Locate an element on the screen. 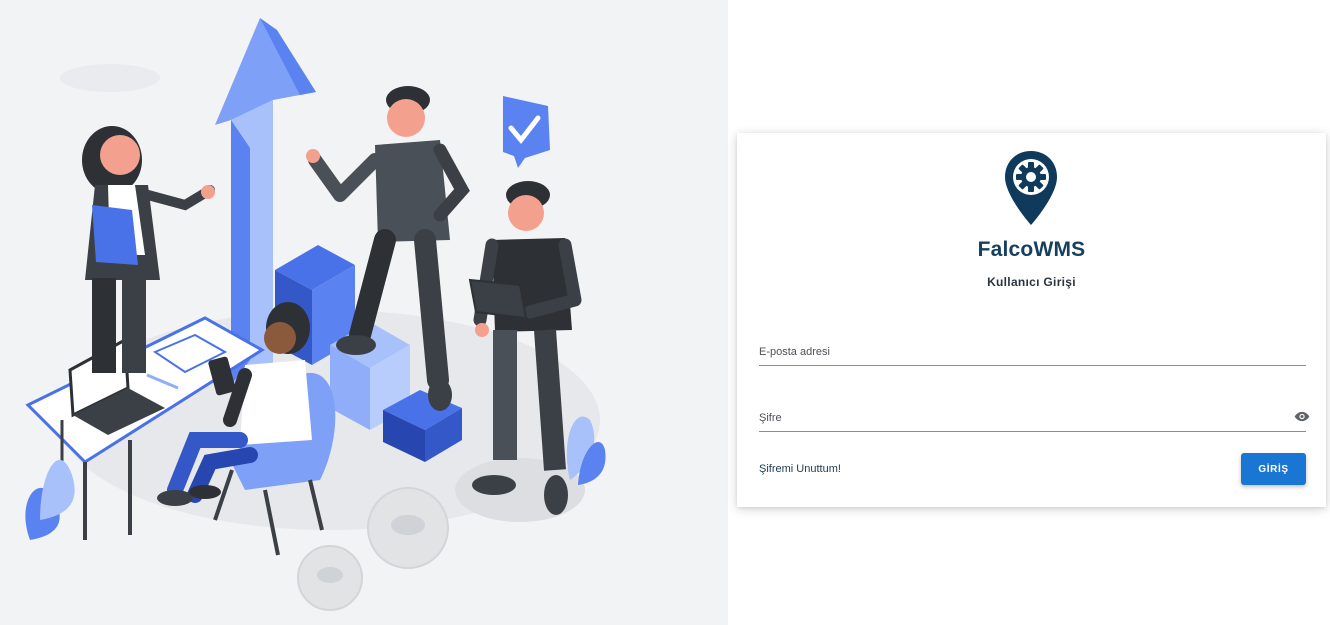  forgot-password-link: Şifremi Unuttum! is located at coordinates (800, 469).